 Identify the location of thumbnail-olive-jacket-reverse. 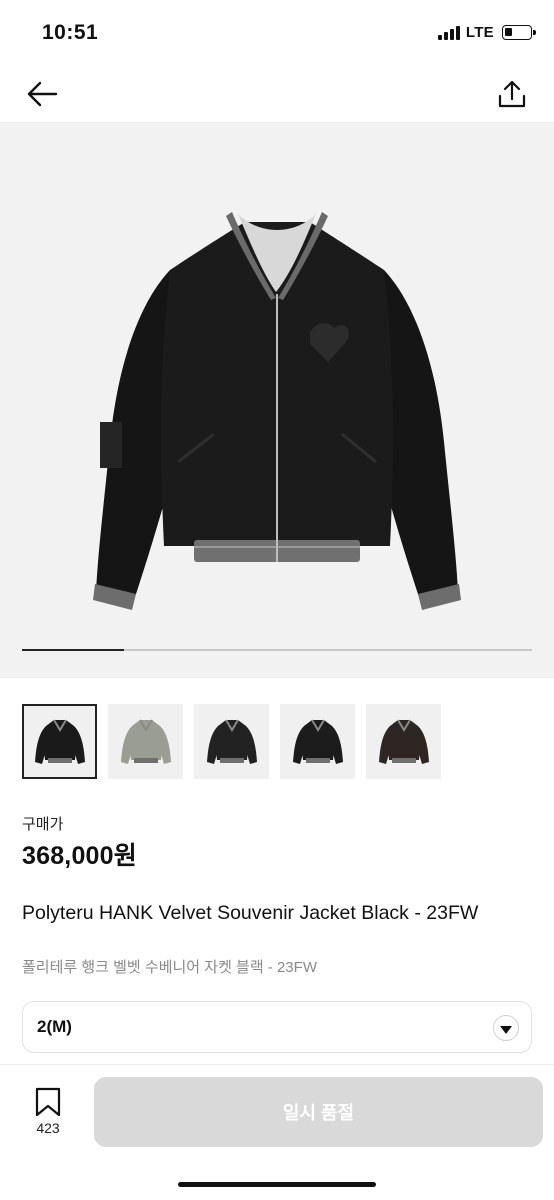
(145, 741).